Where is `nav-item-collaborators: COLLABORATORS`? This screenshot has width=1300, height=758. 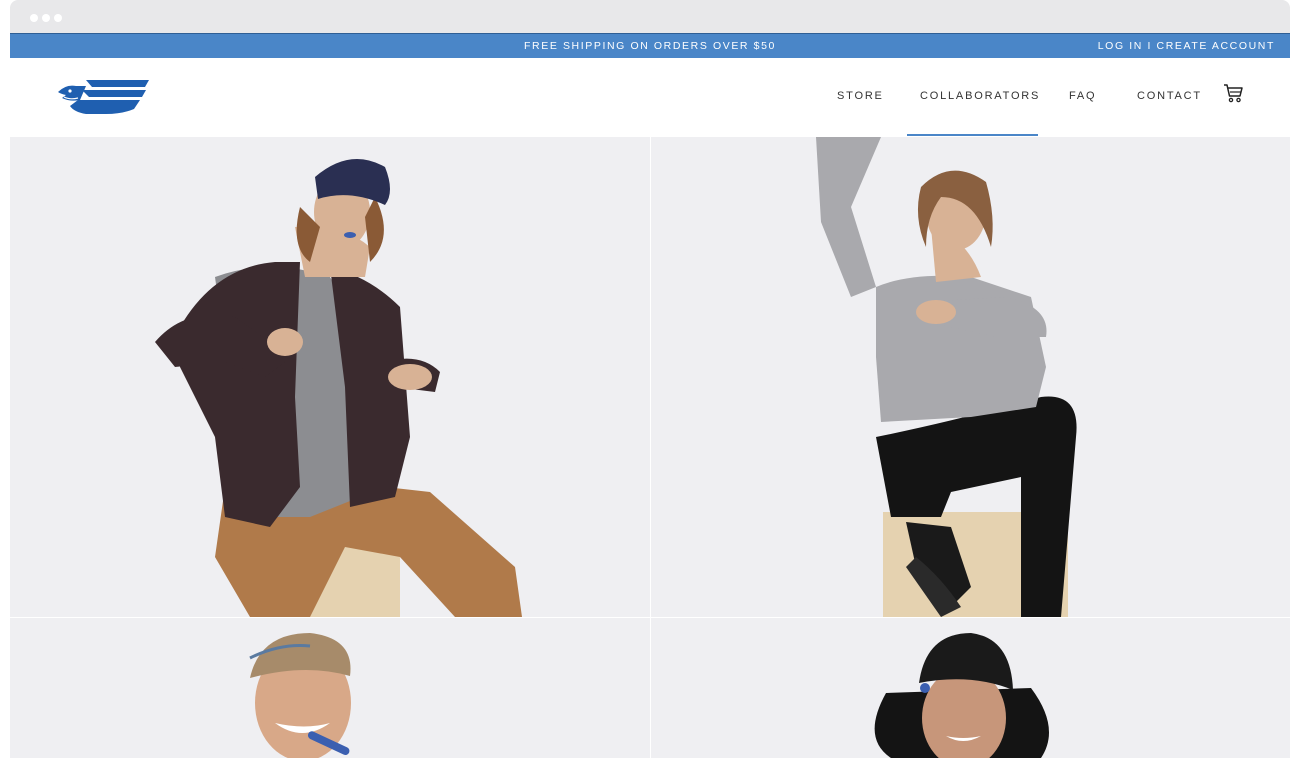
nav-item-collaborators: COLLABORATORS is located at coordinates (980, 96).